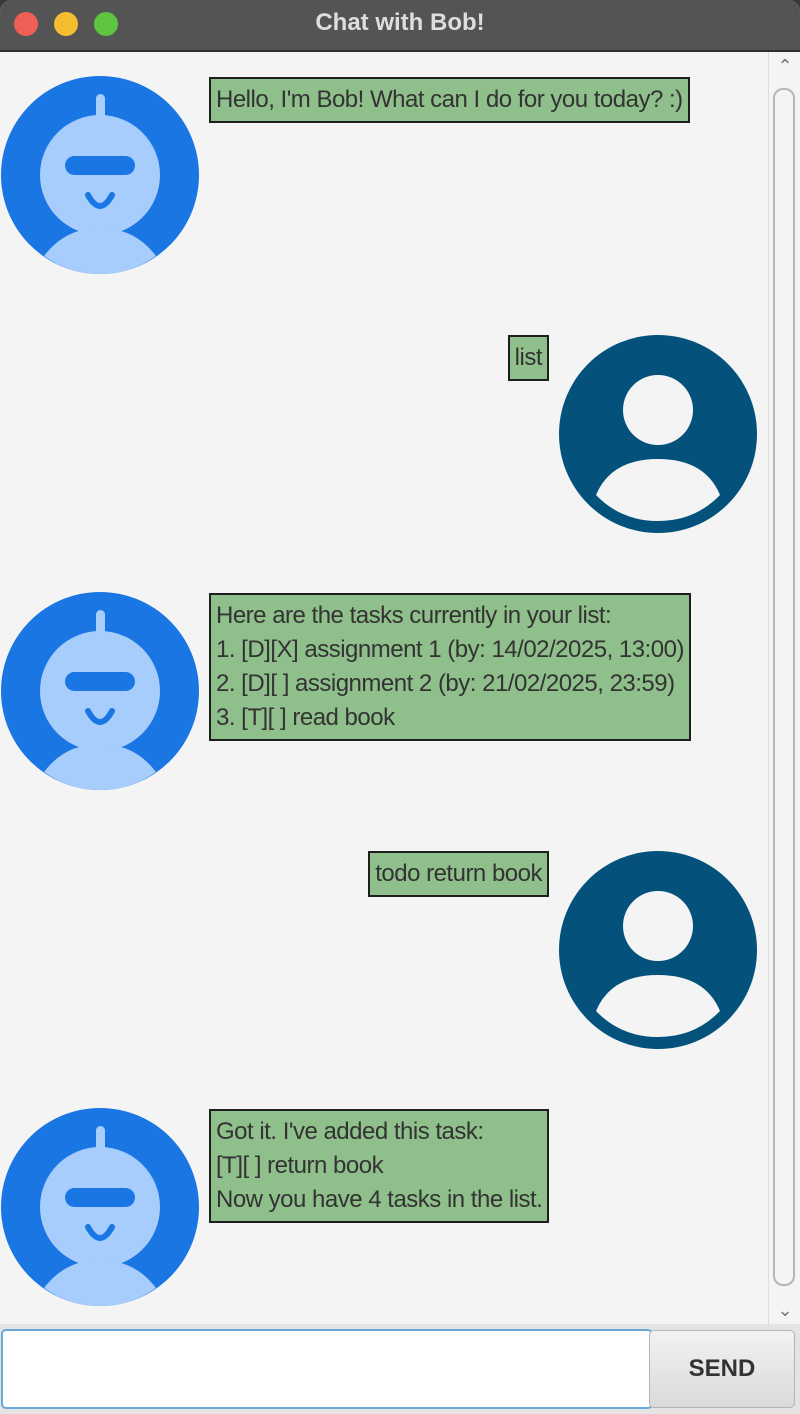  I want to click on scroll-down-arrow-icon: ⌄, so click(784, 1310).